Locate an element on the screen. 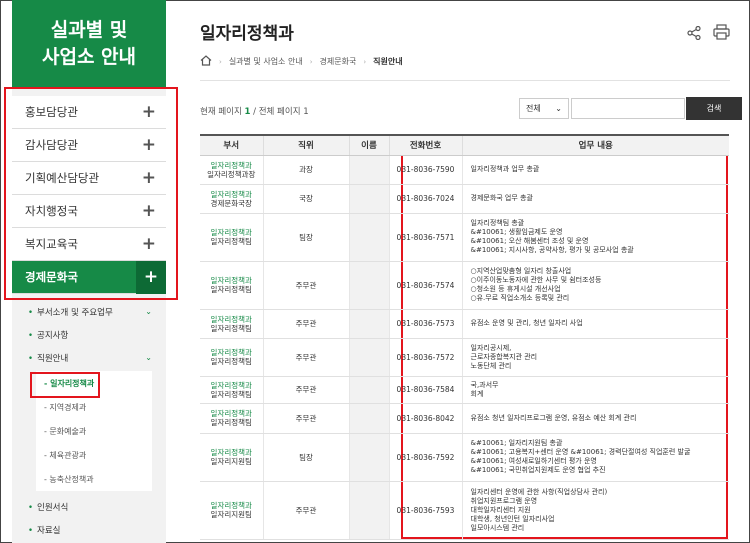 This screenshot has height=543, width=750. page-count-total: 1 is located at coordinates (306, 112).